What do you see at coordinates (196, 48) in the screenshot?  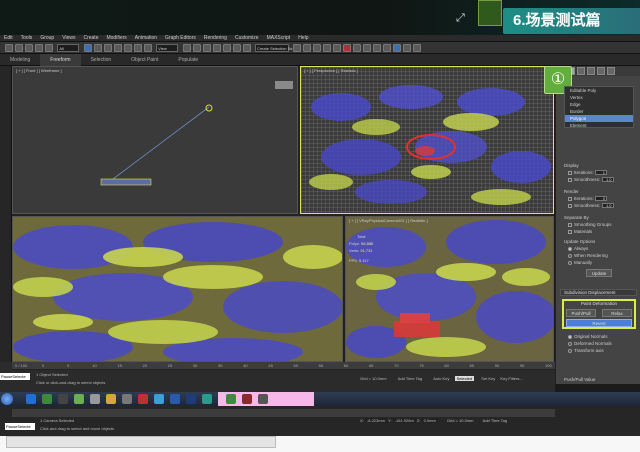 I see `select-manipulate-icon` at bounding box center [196, 48].